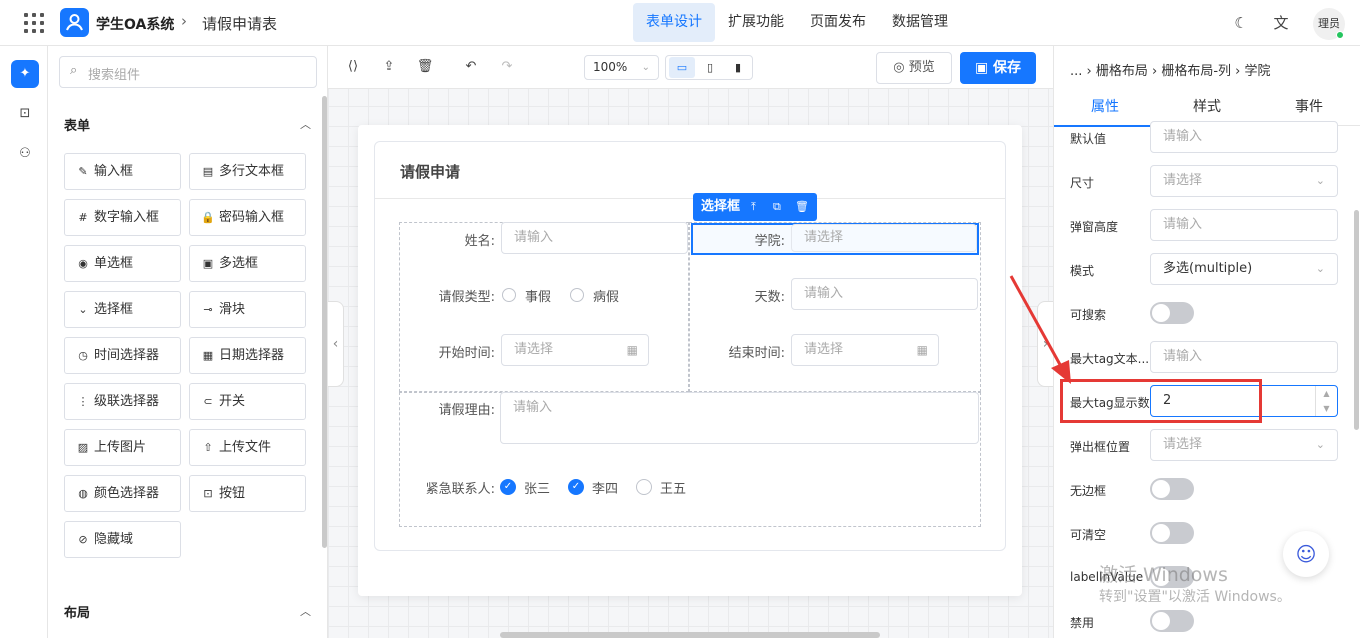  Describe the element at coordinates (1241, 23) in the screenshot. I see `moon-icon: ☾` at that location.